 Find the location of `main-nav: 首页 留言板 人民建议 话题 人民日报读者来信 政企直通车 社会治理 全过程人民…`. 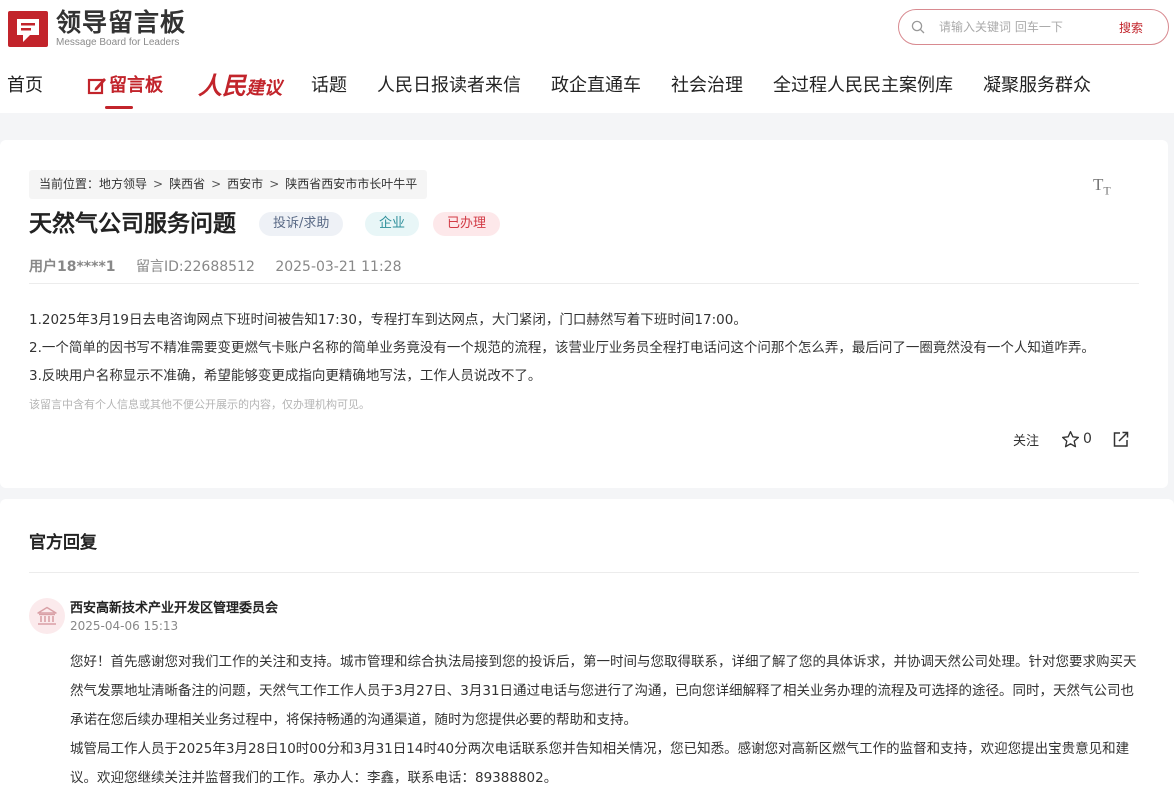

main-nav: 首页 留言板 人民建议 话题 人民日报读者来信 政企直通车 社会治理 全过程人民… is located at coordinates (587, 89).